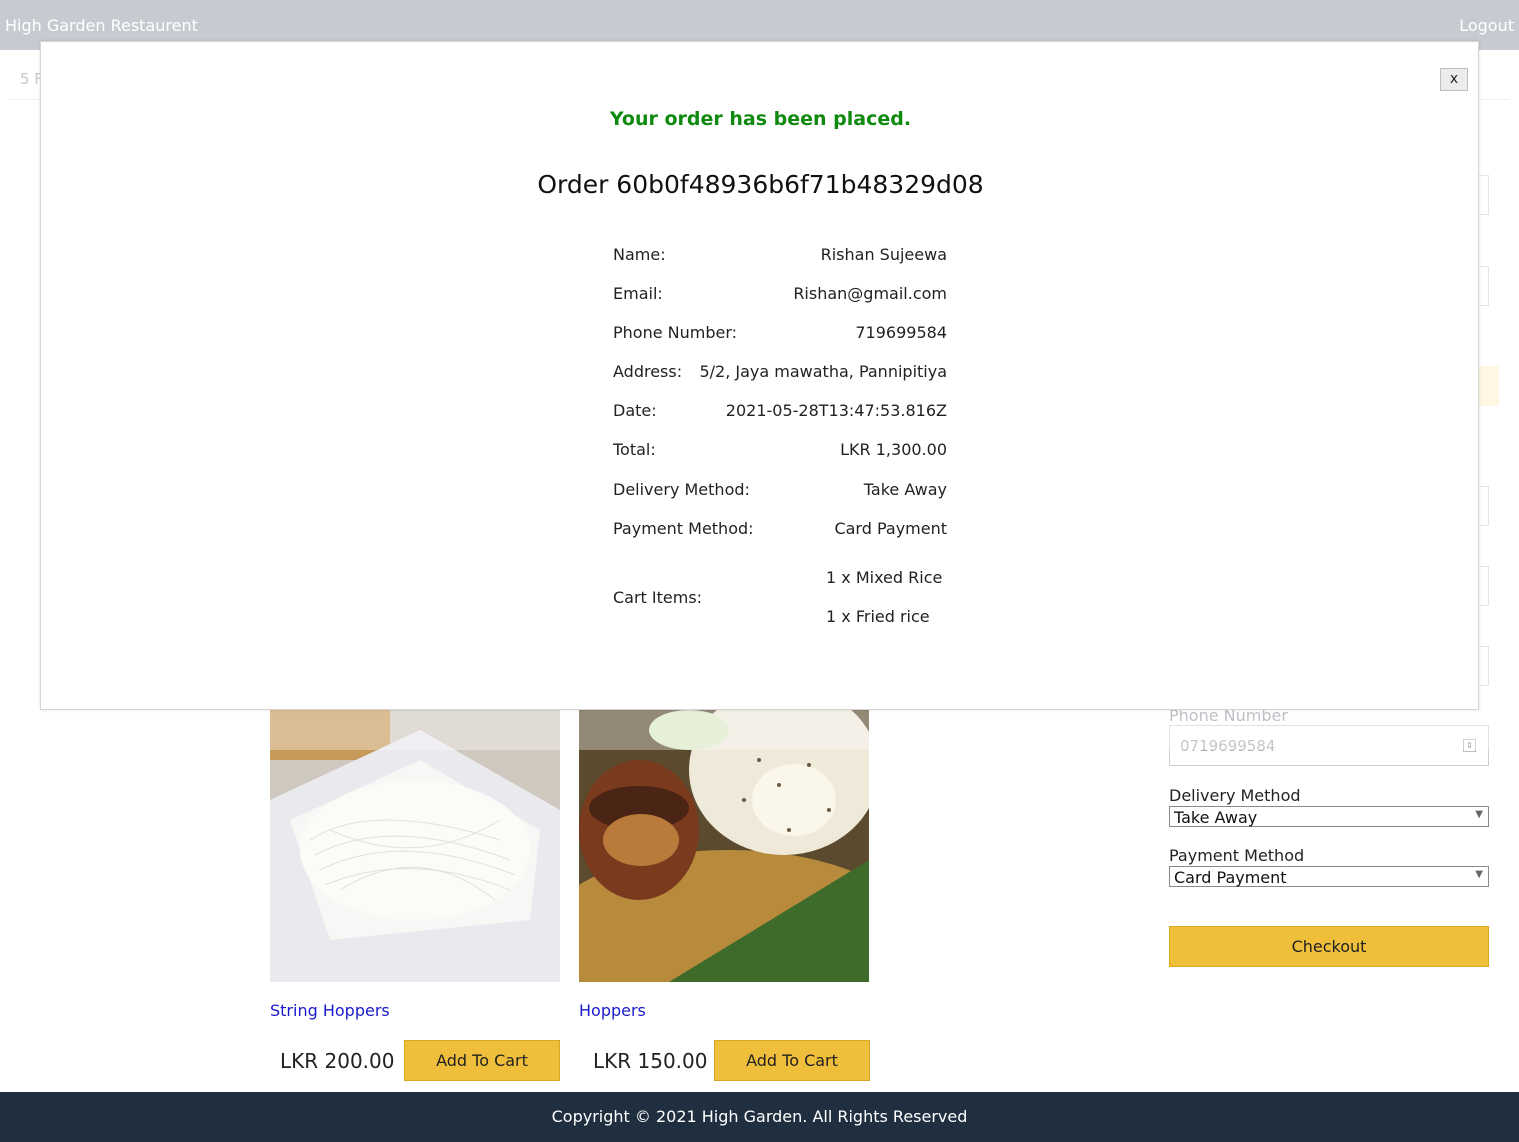 The image size is (1519, 1142). Describe the element at coordinates (1329, 946) in the screenshot. I see `checkout-button: Checkout` at that location.